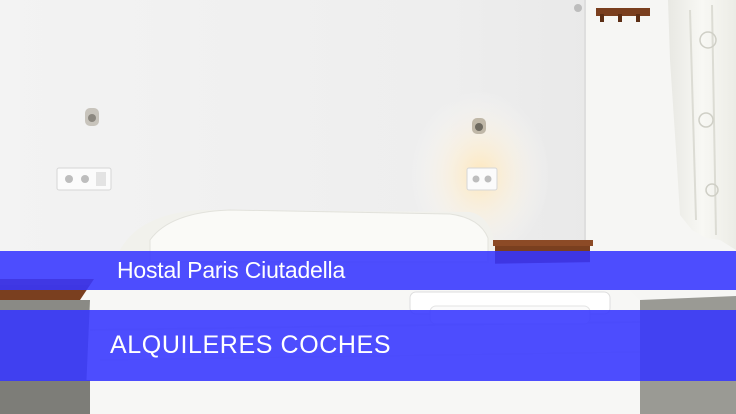 Image resolution: width=736 pixels, height=414 pixels. What do you see at coordinates (482, 179) in the screenshot?
I see `switch-plate-right` at bounding box center [482, 179].